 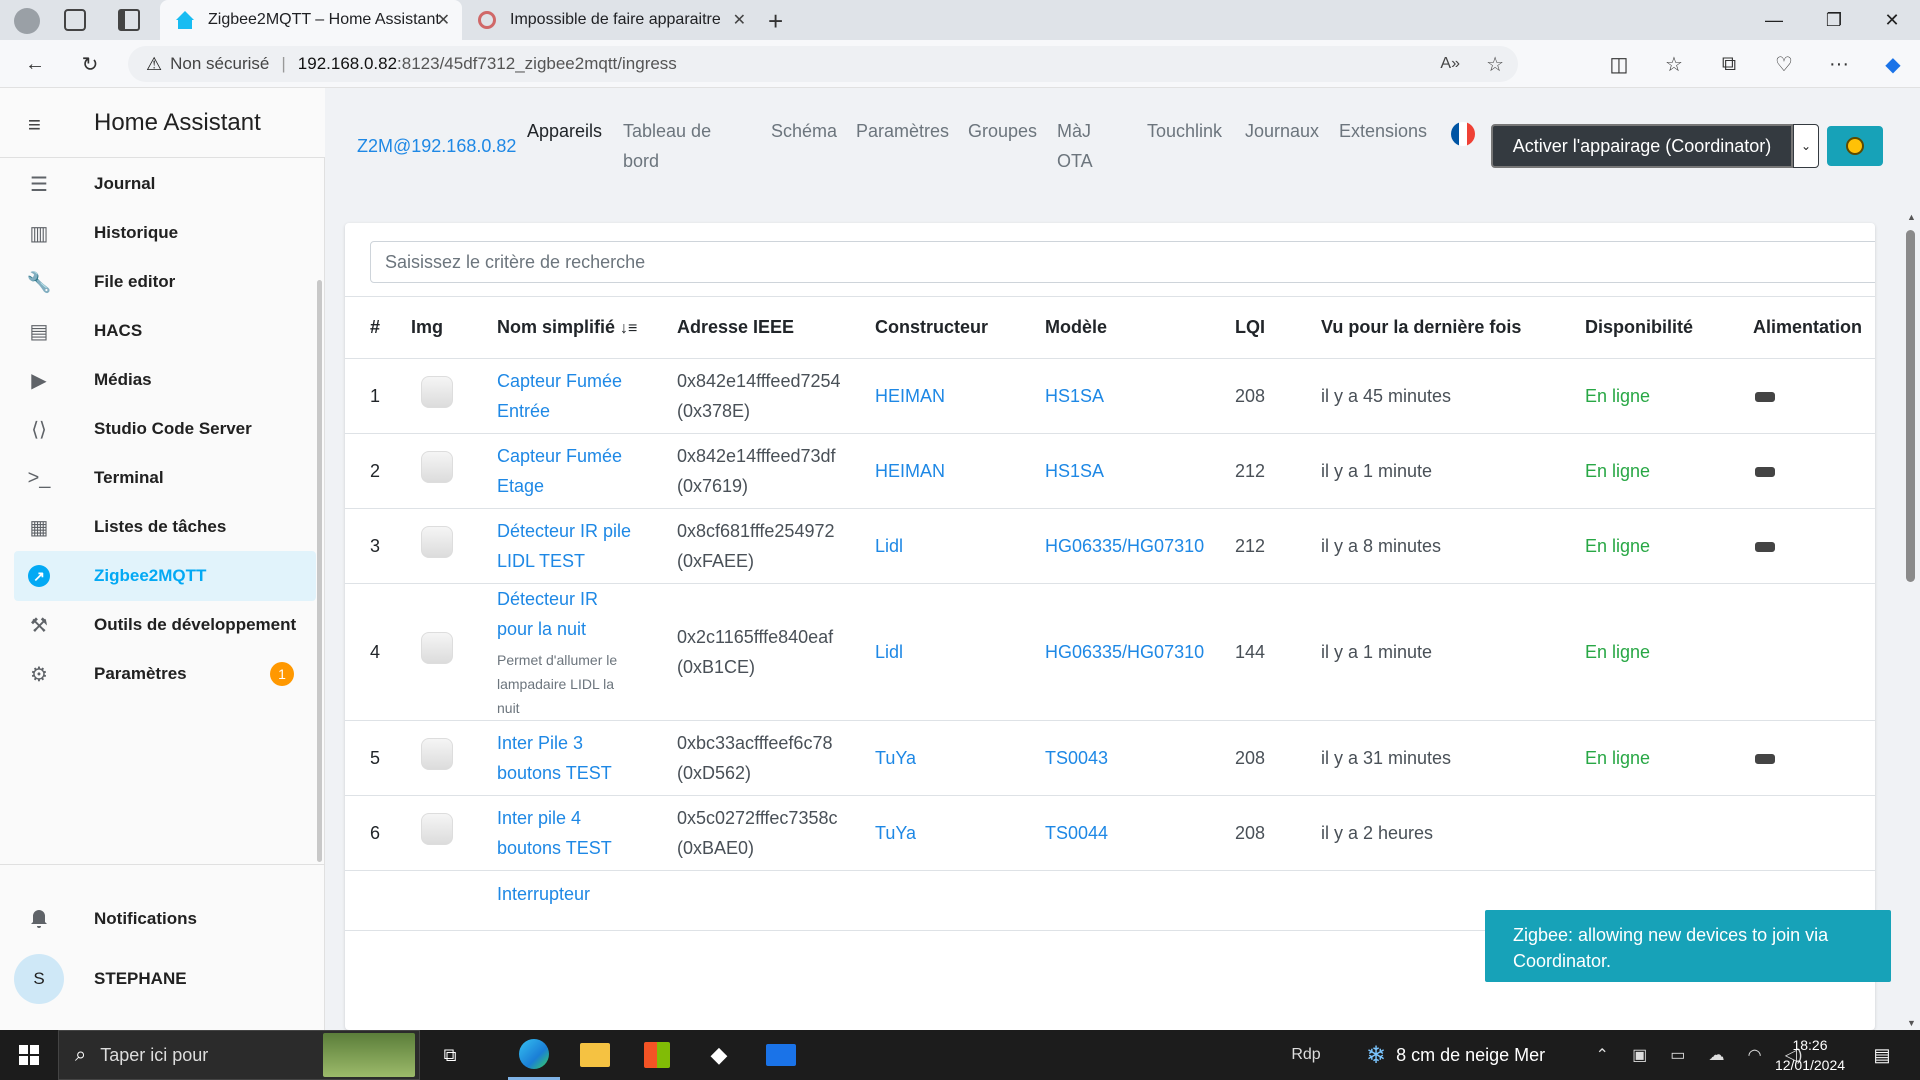 What do you see at coordinates (1910, 620) in the screenshot?
I see `page-scrollbar: ▲ ▼` at bounding box center [1910, 620].